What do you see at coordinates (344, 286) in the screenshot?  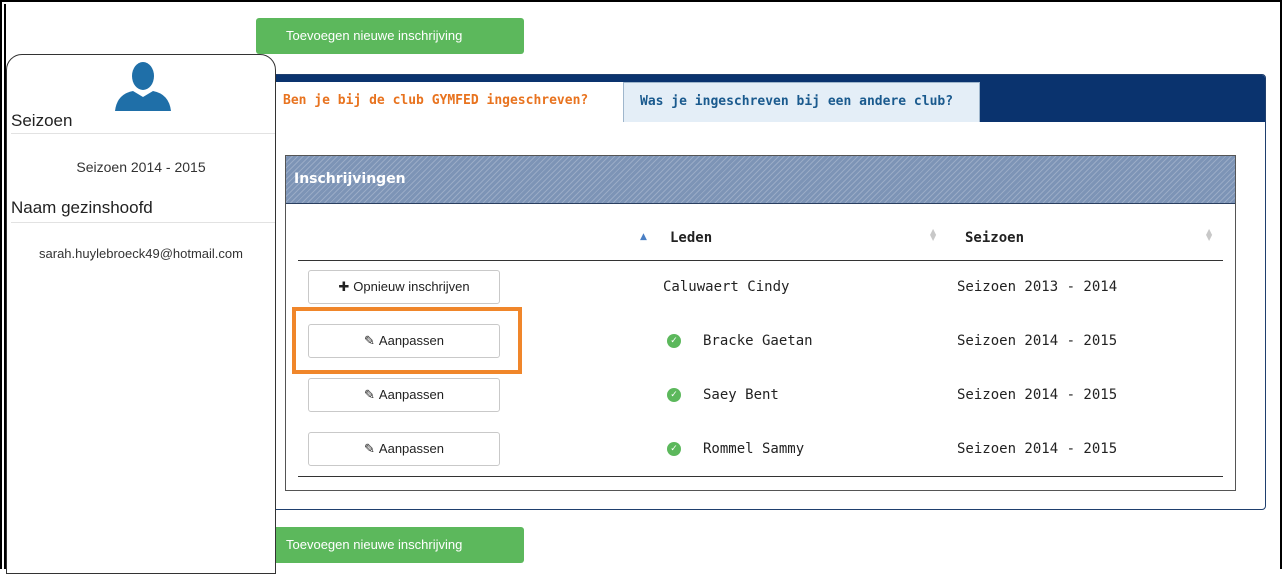 I see `plus-icon: ✚` at bounding box center [344, 286].